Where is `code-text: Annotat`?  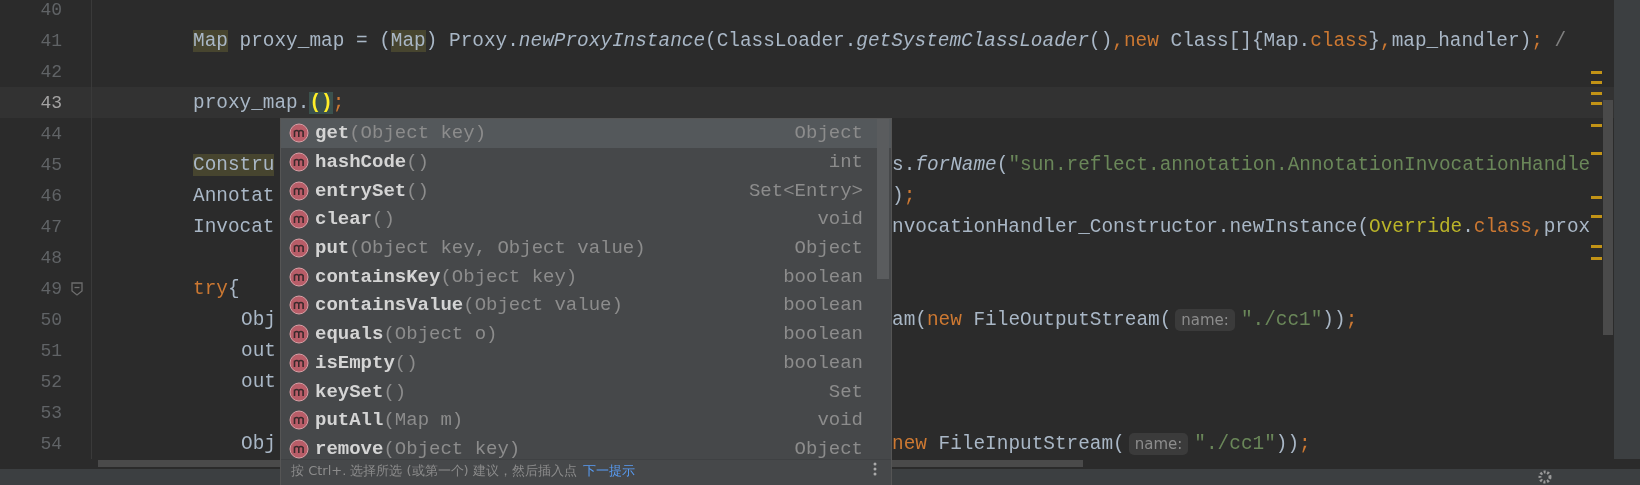
code-text: Annotat is located at coordinates (234, 195).